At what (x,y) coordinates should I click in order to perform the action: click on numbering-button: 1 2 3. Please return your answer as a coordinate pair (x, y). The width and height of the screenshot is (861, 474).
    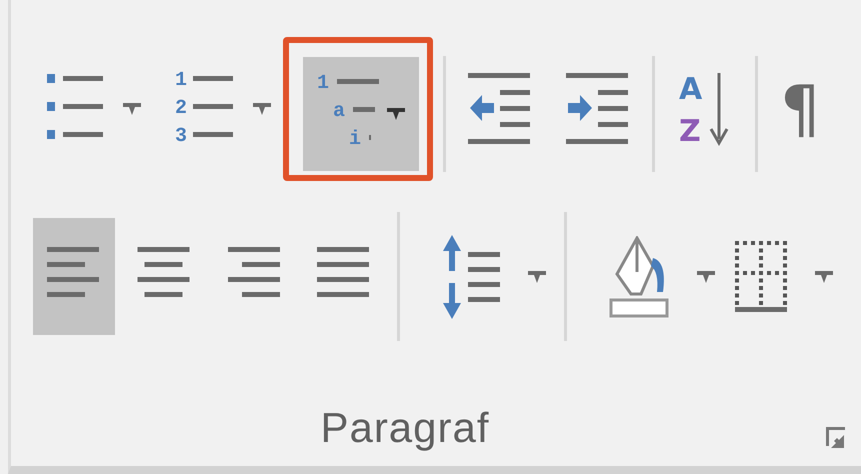
    Looking at the image, I should click on (223, 109).